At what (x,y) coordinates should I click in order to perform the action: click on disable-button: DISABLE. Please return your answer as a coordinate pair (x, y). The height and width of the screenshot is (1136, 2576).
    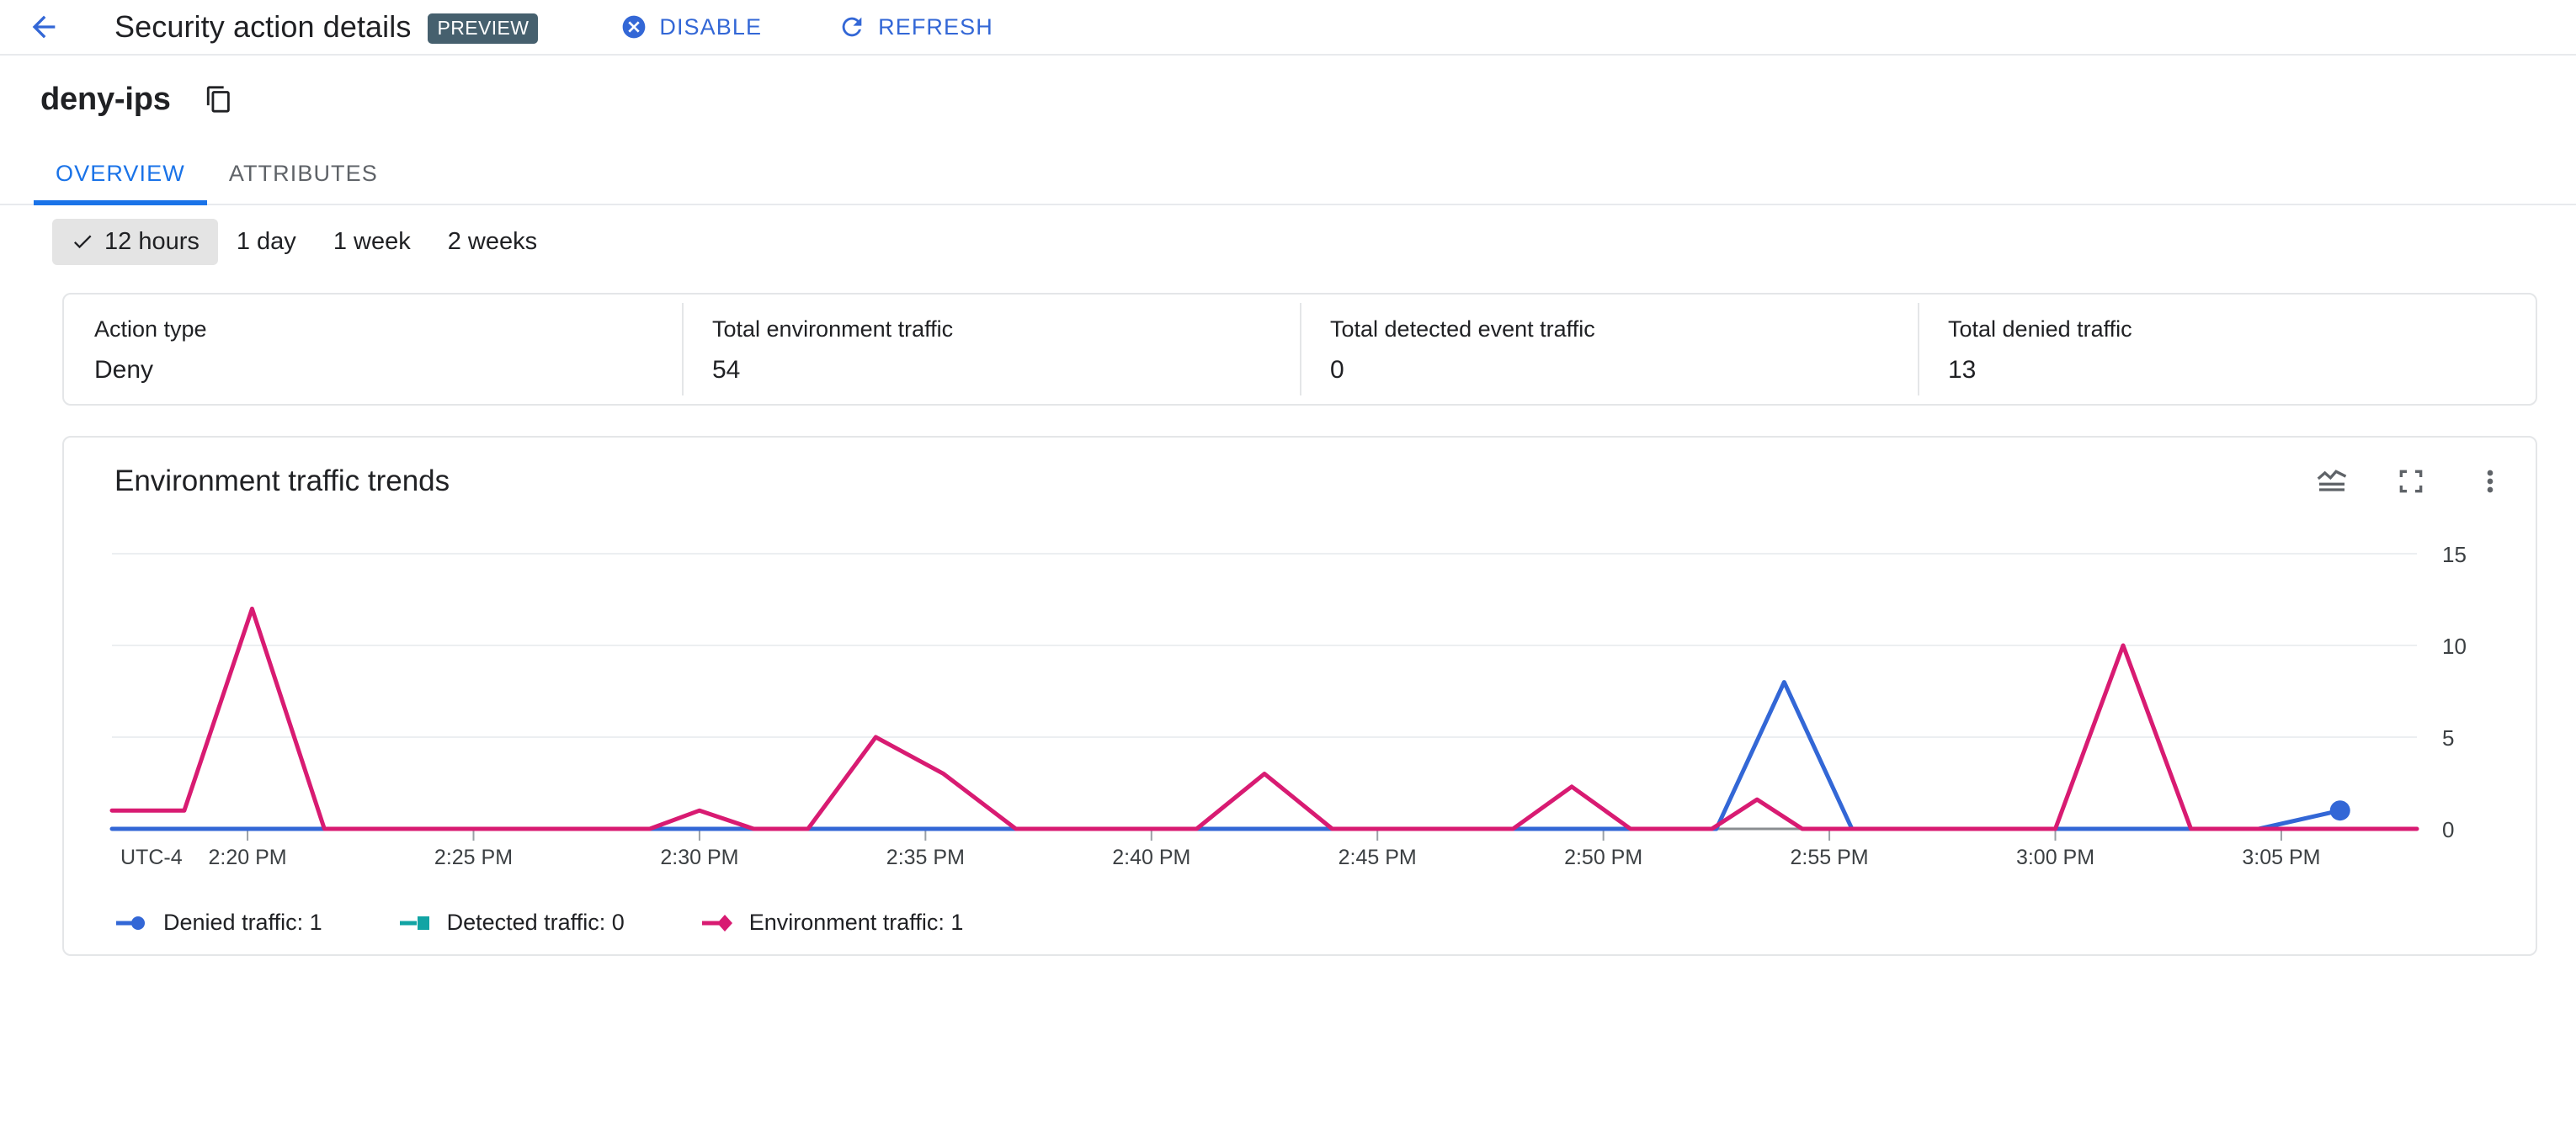
    Looking at the image, I should click on (691, 26).